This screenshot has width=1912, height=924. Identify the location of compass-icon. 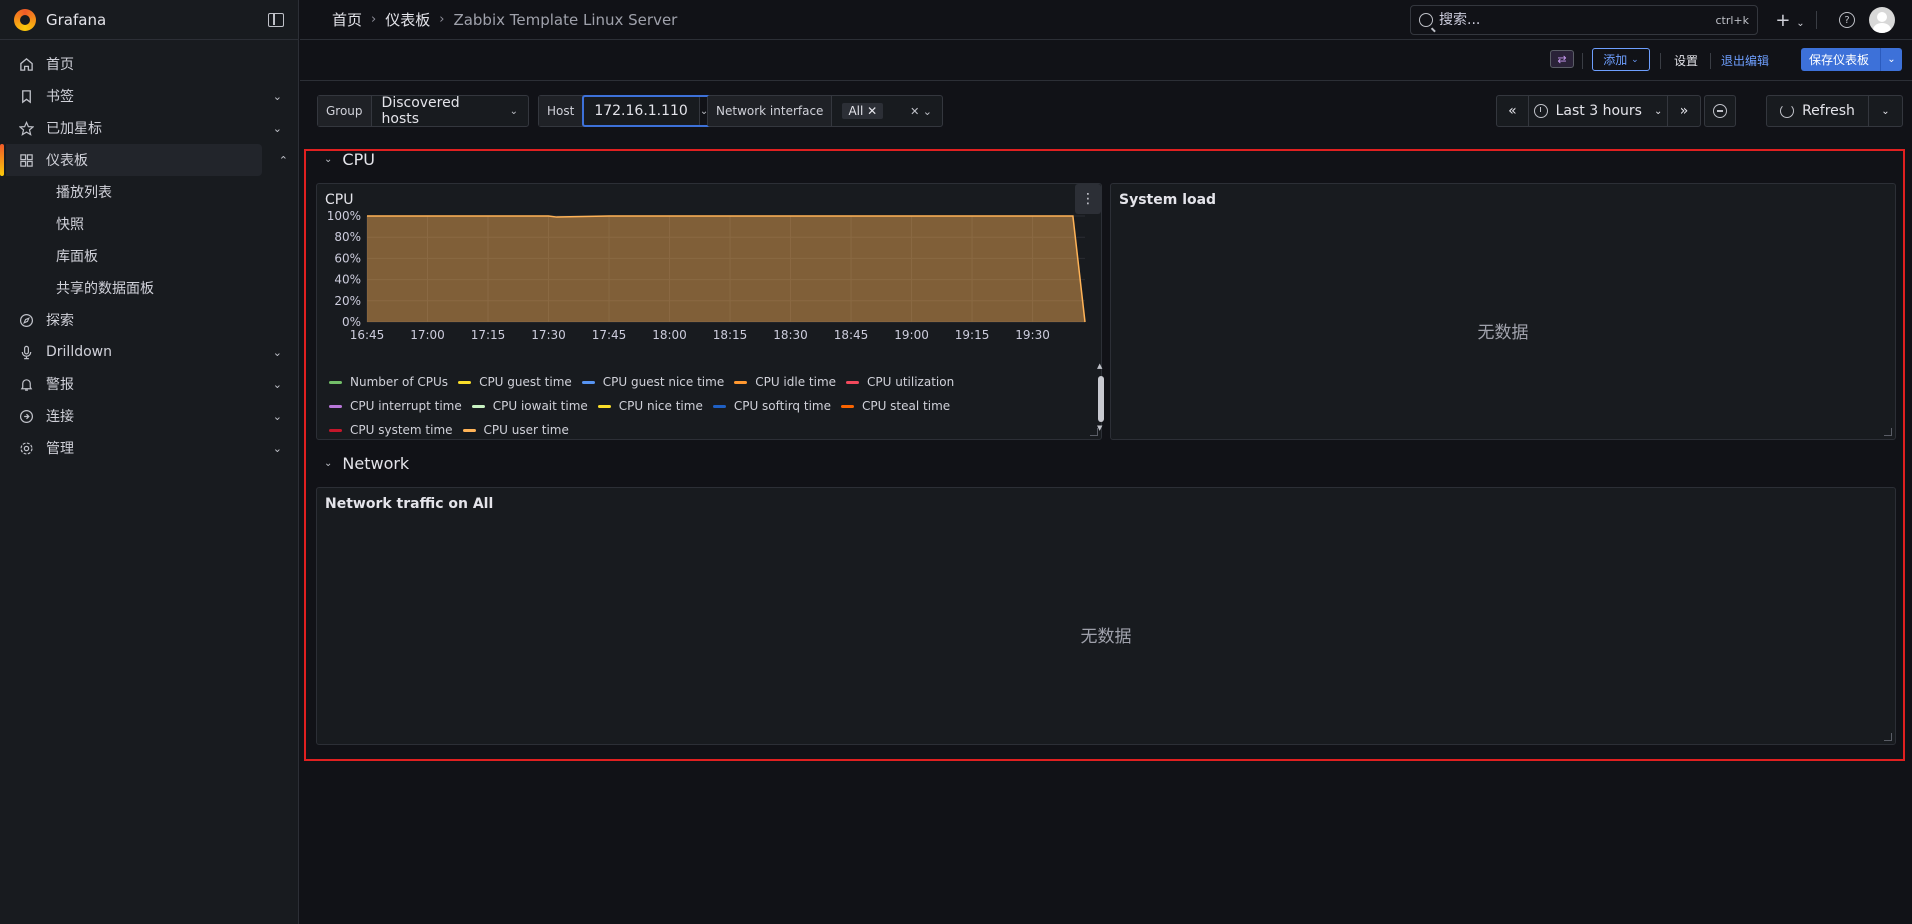
(26, 320).